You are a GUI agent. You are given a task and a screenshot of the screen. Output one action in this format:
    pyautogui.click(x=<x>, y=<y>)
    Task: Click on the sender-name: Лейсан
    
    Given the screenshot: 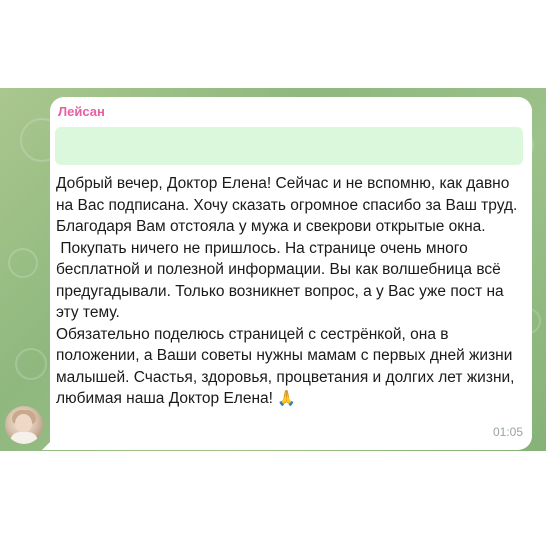 What is the action you would take?
    pyautogui.click(x=81, y=111)
    